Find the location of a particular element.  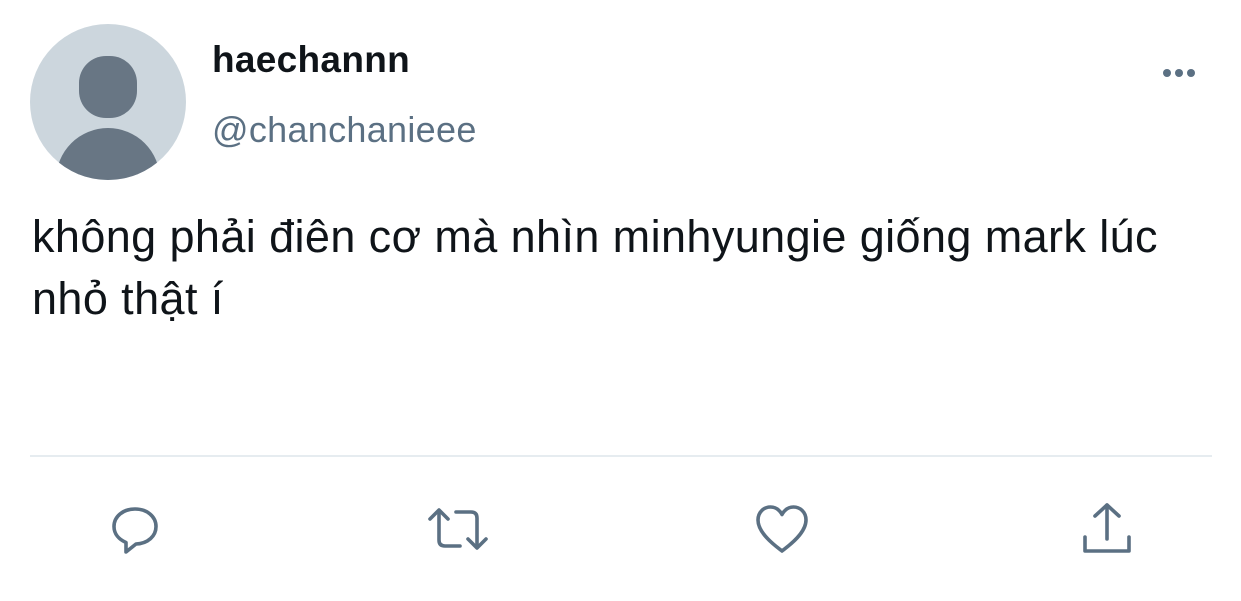

retweet-button is located at coordinates (458, 529).